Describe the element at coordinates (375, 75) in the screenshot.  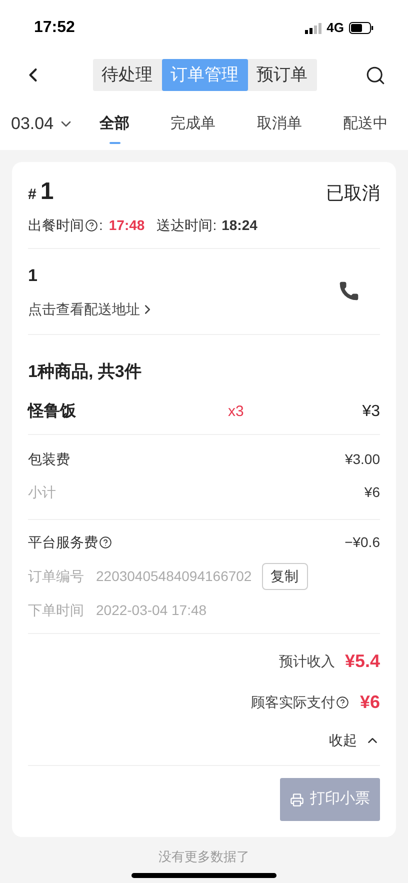
I see `search-icon` at that location.